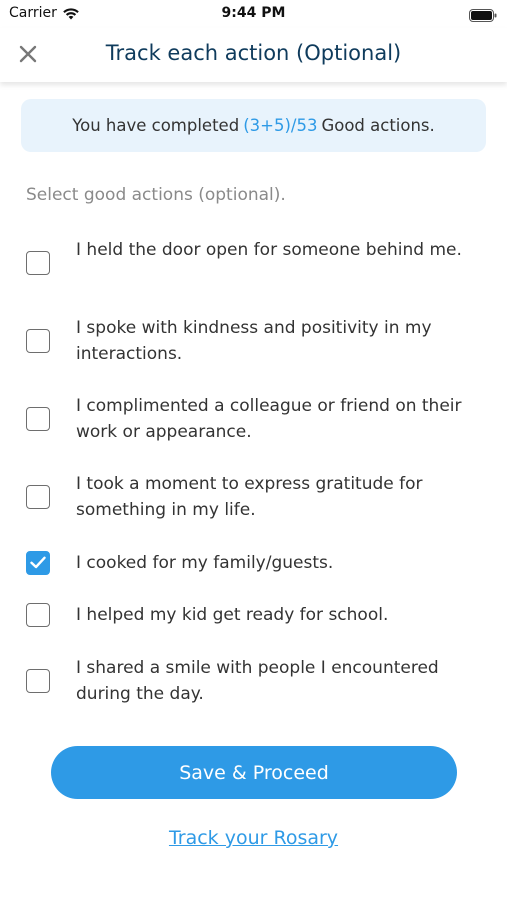 Image resolution: width=507 pixels, height=900 pixels. I want to click on progress-count: (3+5)/53, so click(280, 125).